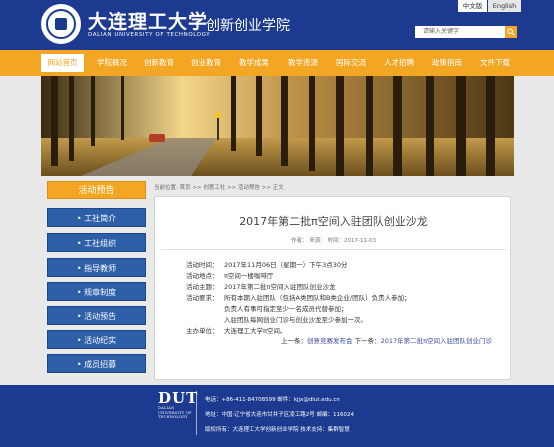  Describe the element at coordinates (254, 63) in the screenshot. I see `nav-teaching-results: 教学成果` at that location.